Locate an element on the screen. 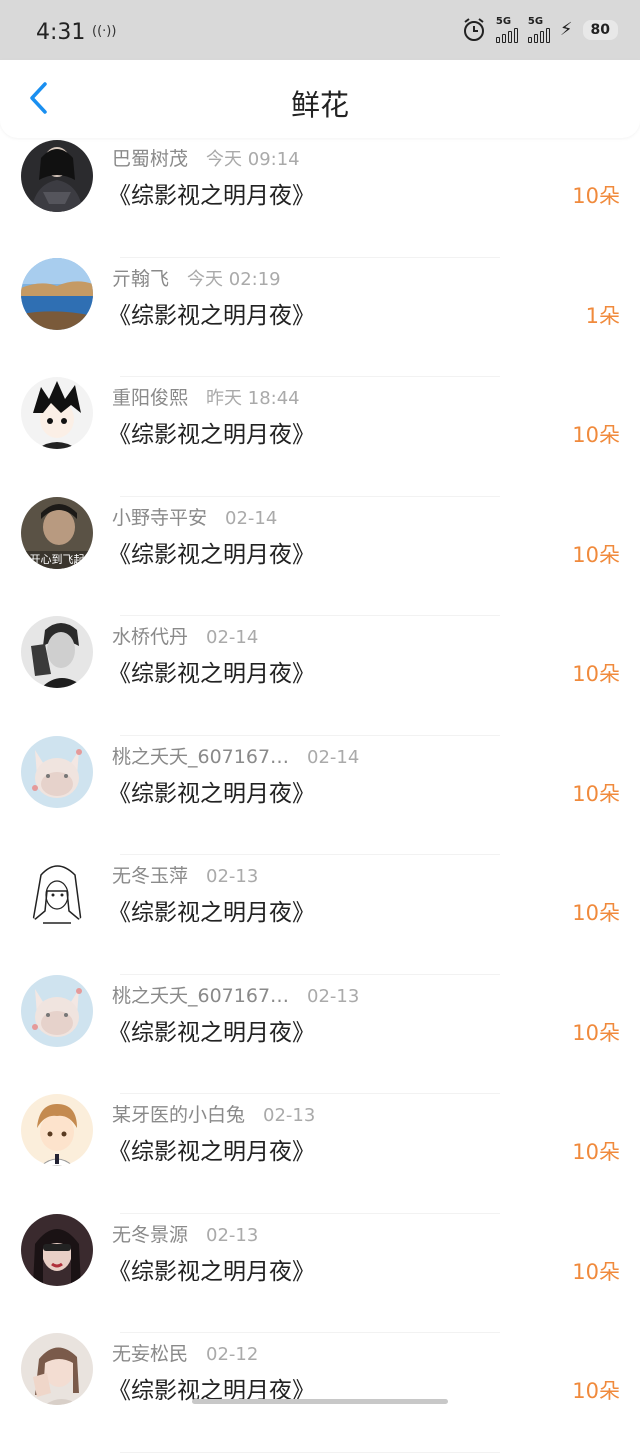  user-name: 水桥代丹 is located at coordinates (150, 635).